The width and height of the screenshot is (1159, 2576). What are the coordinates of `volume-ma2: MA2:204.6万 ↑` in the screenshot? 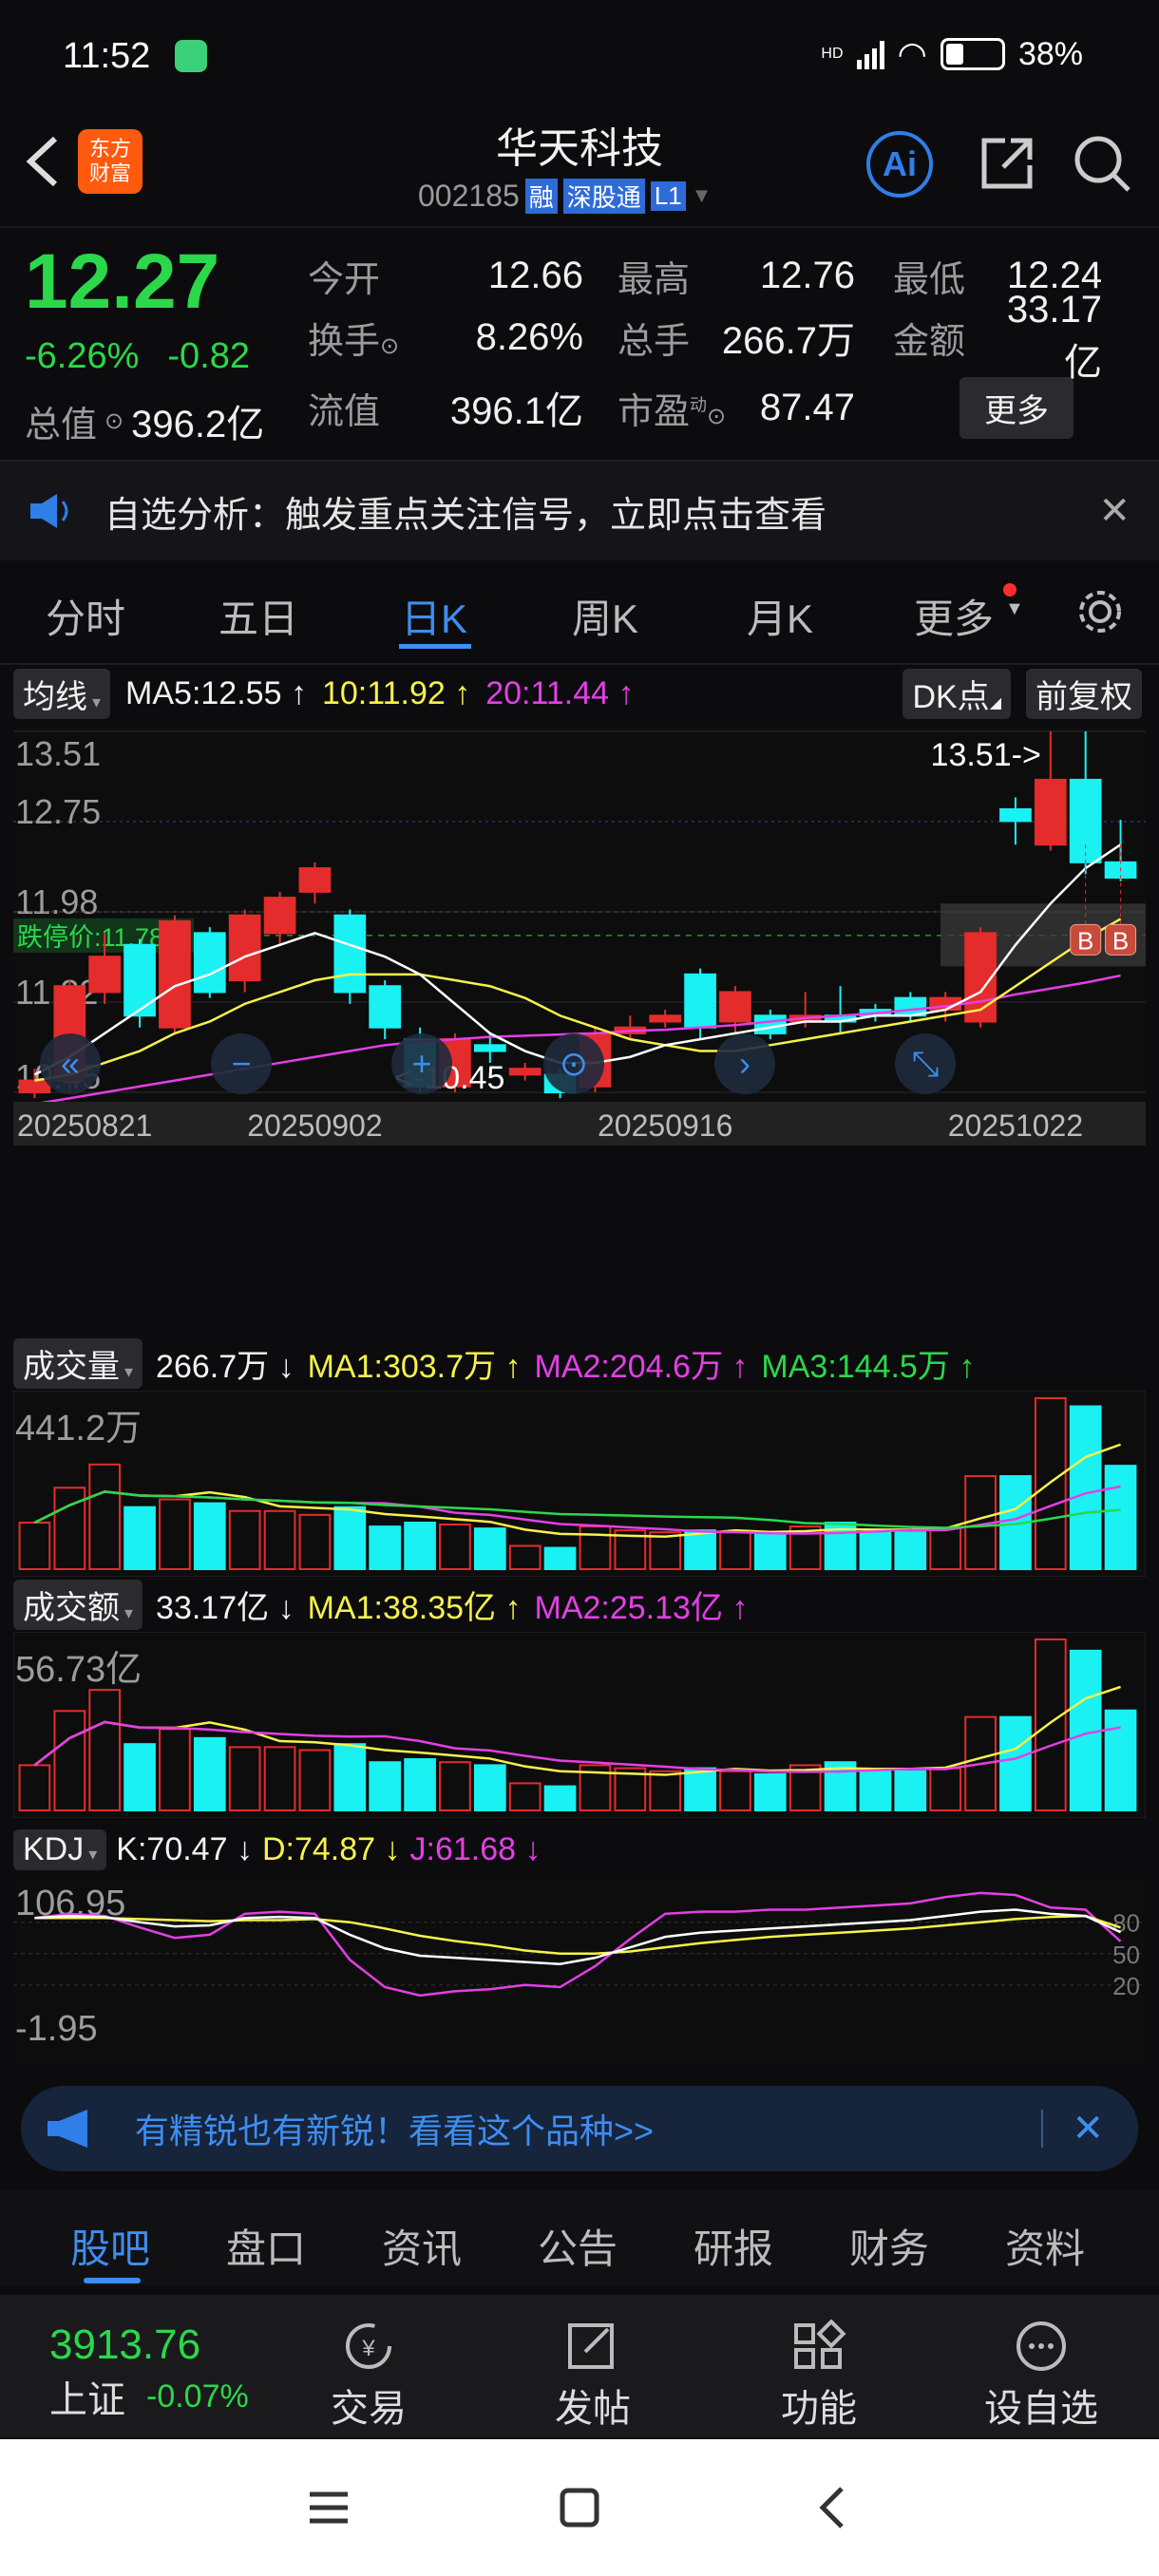 It's located at (641, 1366).